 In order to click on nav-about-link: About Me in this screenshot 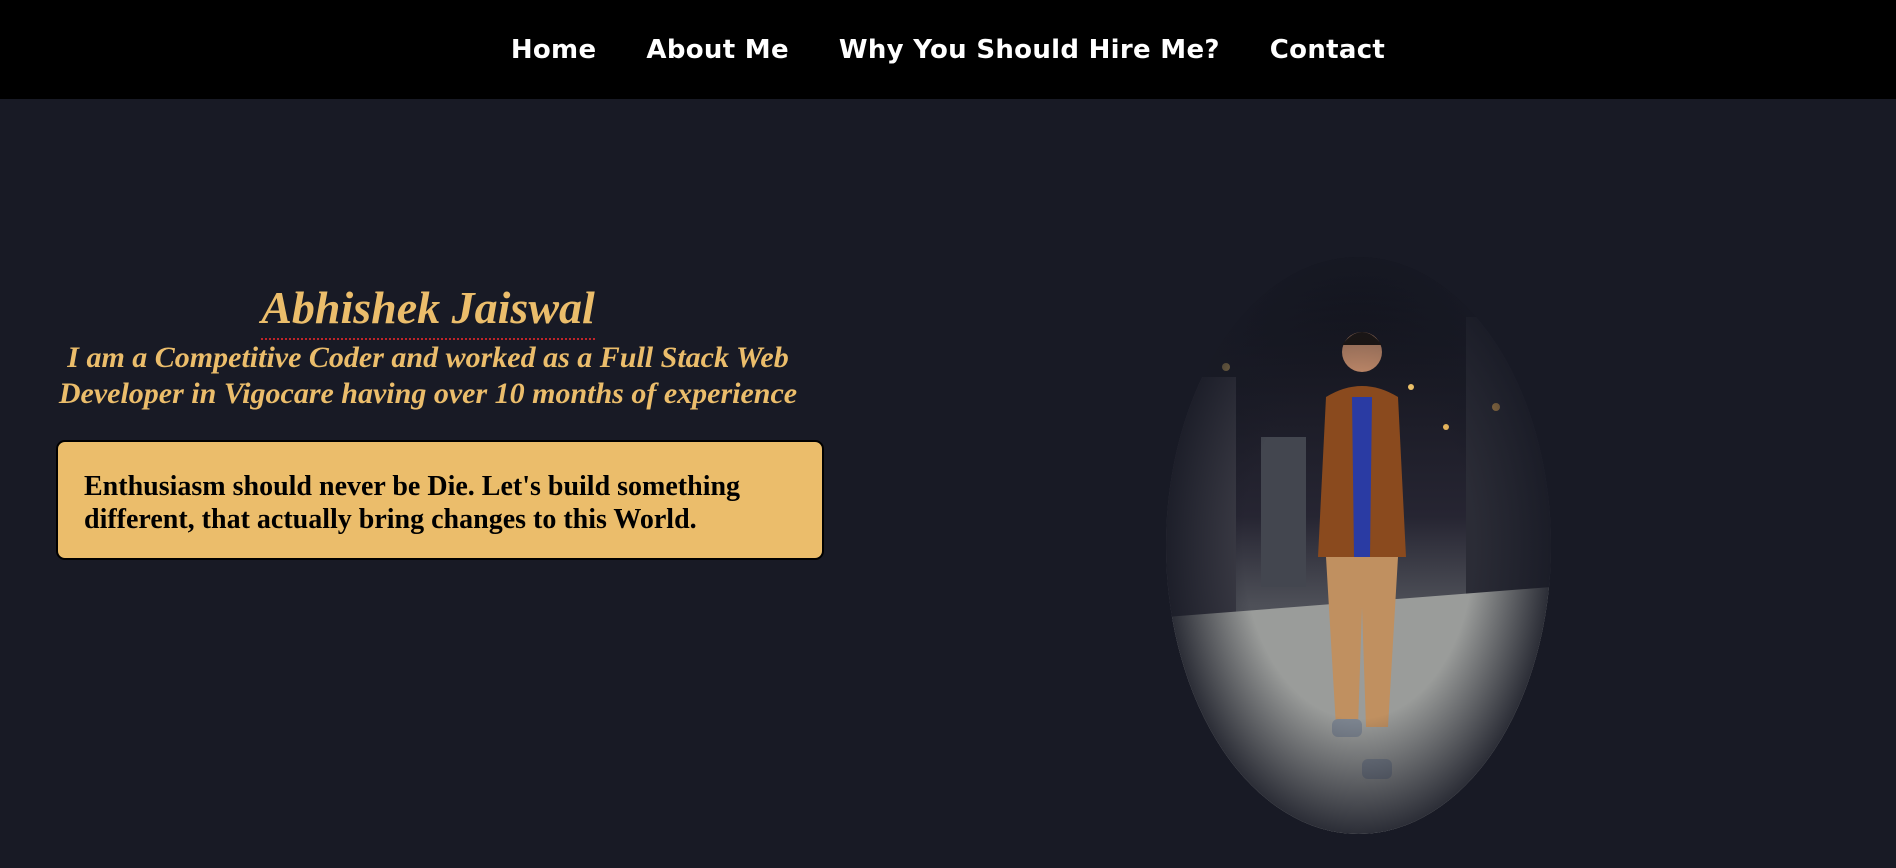, I will do `click(717, 50)`.